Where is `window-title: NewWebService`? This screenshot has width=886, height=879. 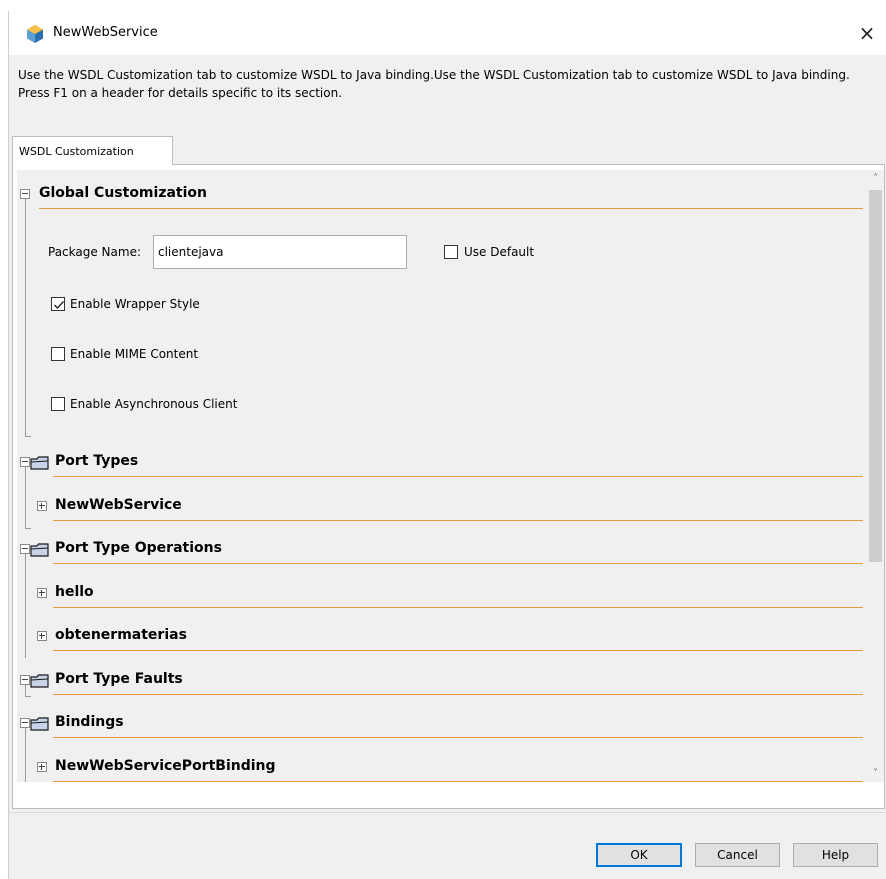
window-title: NewWebService is located at coordinates (105, 32).